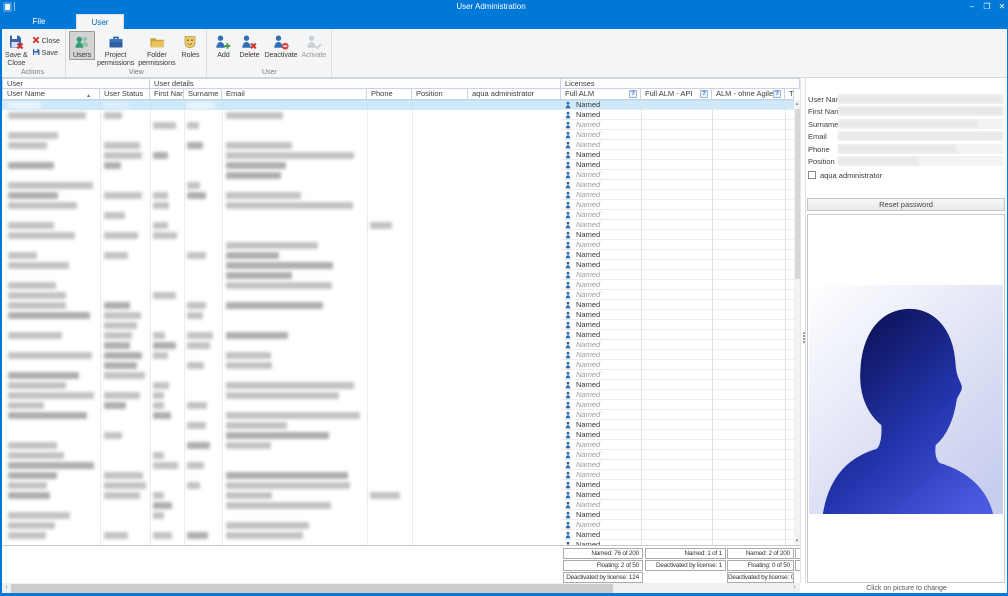 Image resolution: width=1008 pixels, height=596 pixels. What do you see at coordinates (812, 175) in the screenshot?
I see `aqua-administrator-checkbox` at bounding box center [812, 175].